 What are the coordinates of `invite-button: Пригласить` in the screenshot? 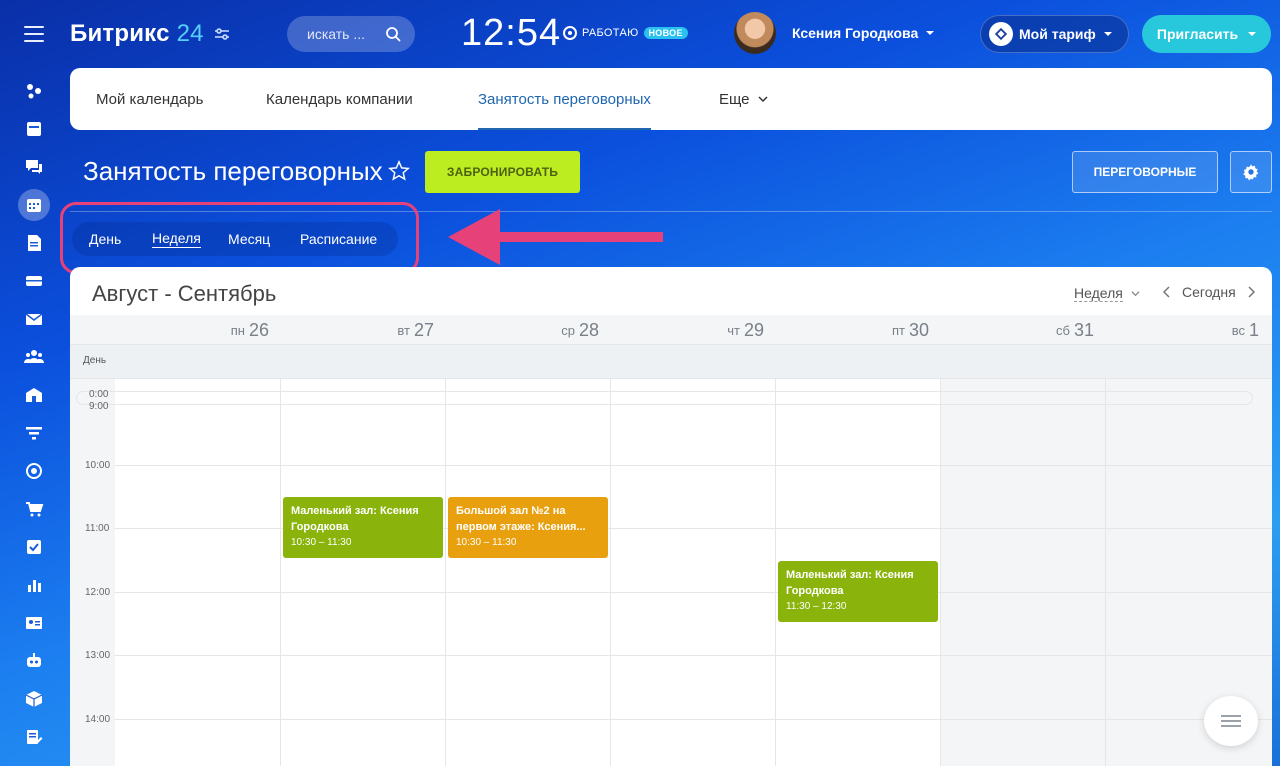 It's located at (1206, 34).